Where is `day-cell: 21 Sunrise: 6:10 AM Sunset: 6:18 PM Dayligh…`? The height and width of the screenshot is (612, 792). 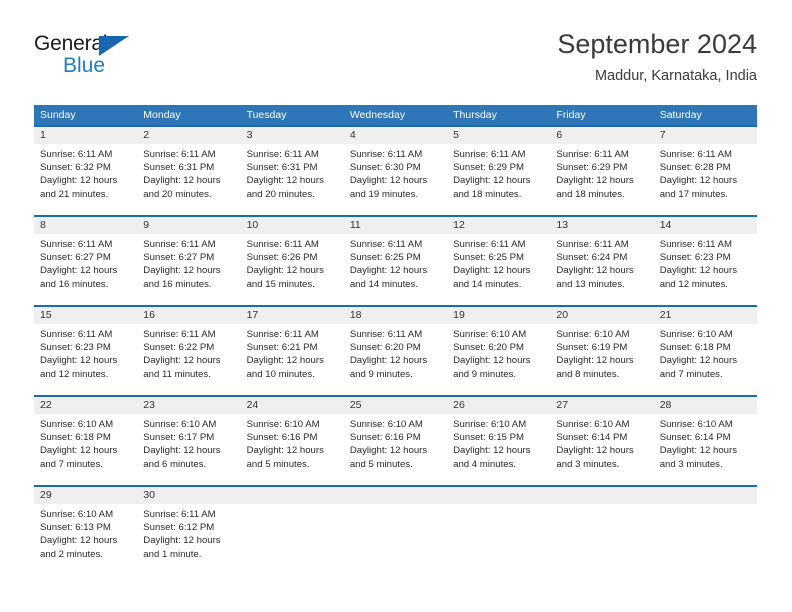 day-cell: 21 Sunrise: 6:10 AM Sunset: 6:18 PM Dayligh… is located at coordinates (705, 351).